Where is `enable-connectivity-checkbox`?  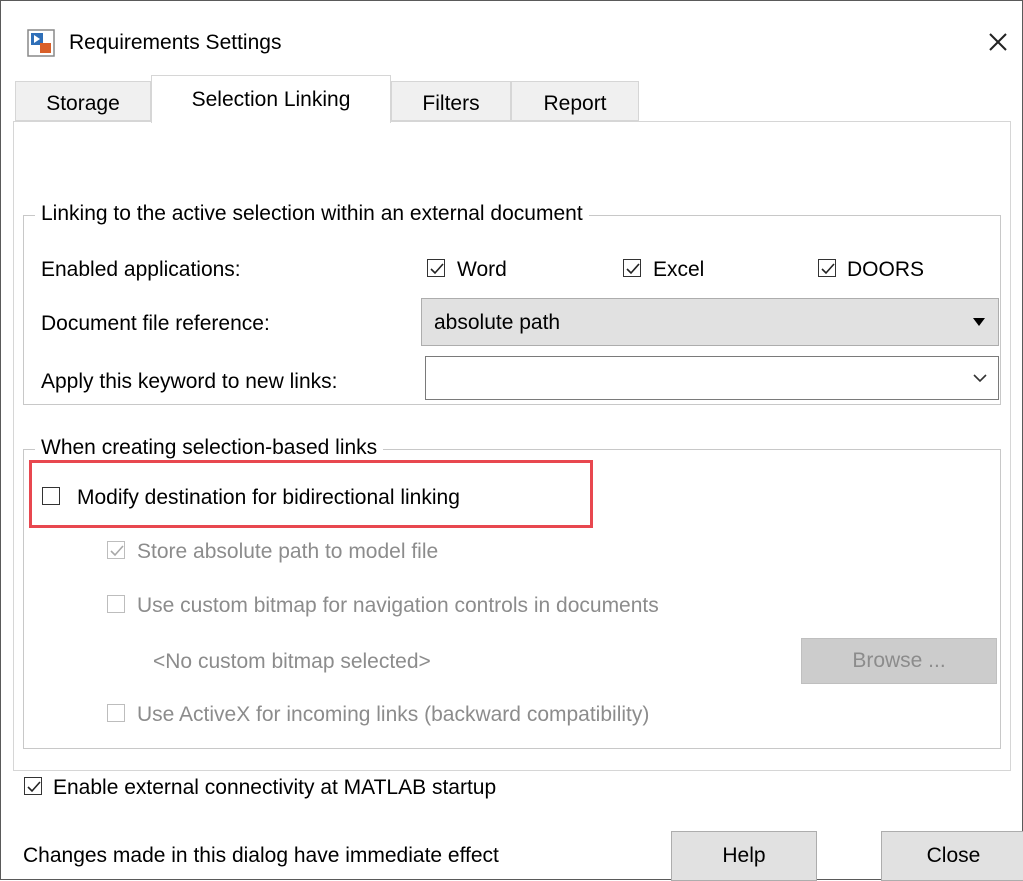
enable-connectivity-checkbox is located at coordinates (33, 786).